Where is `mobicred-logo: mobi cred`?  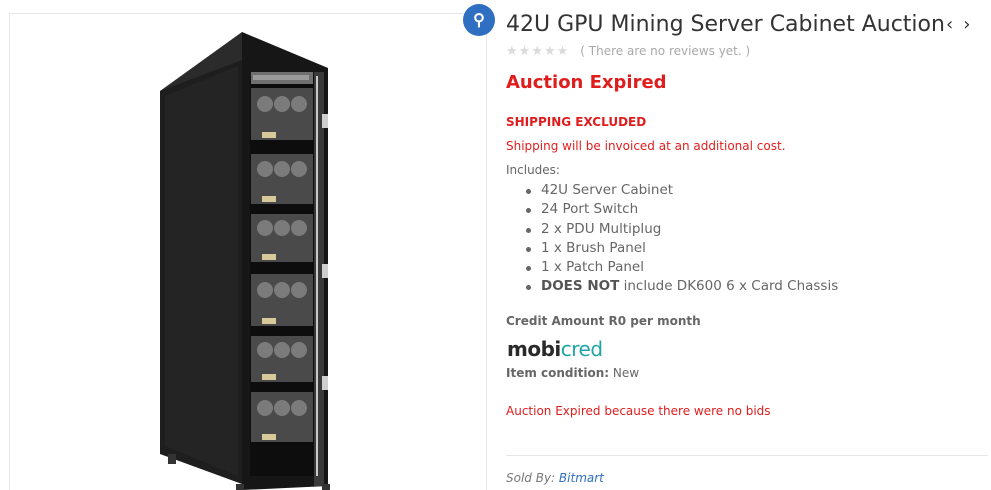
mobicred-logo: mobi cred is located at coordinates (555, 349).